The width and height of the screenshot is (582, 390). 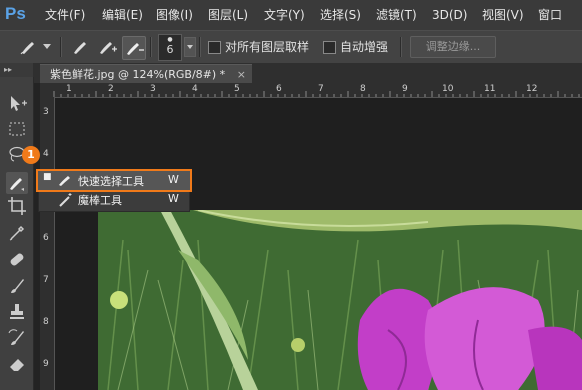 I want to click on rectangle-marquee-icon, so click(x=17, y=129).